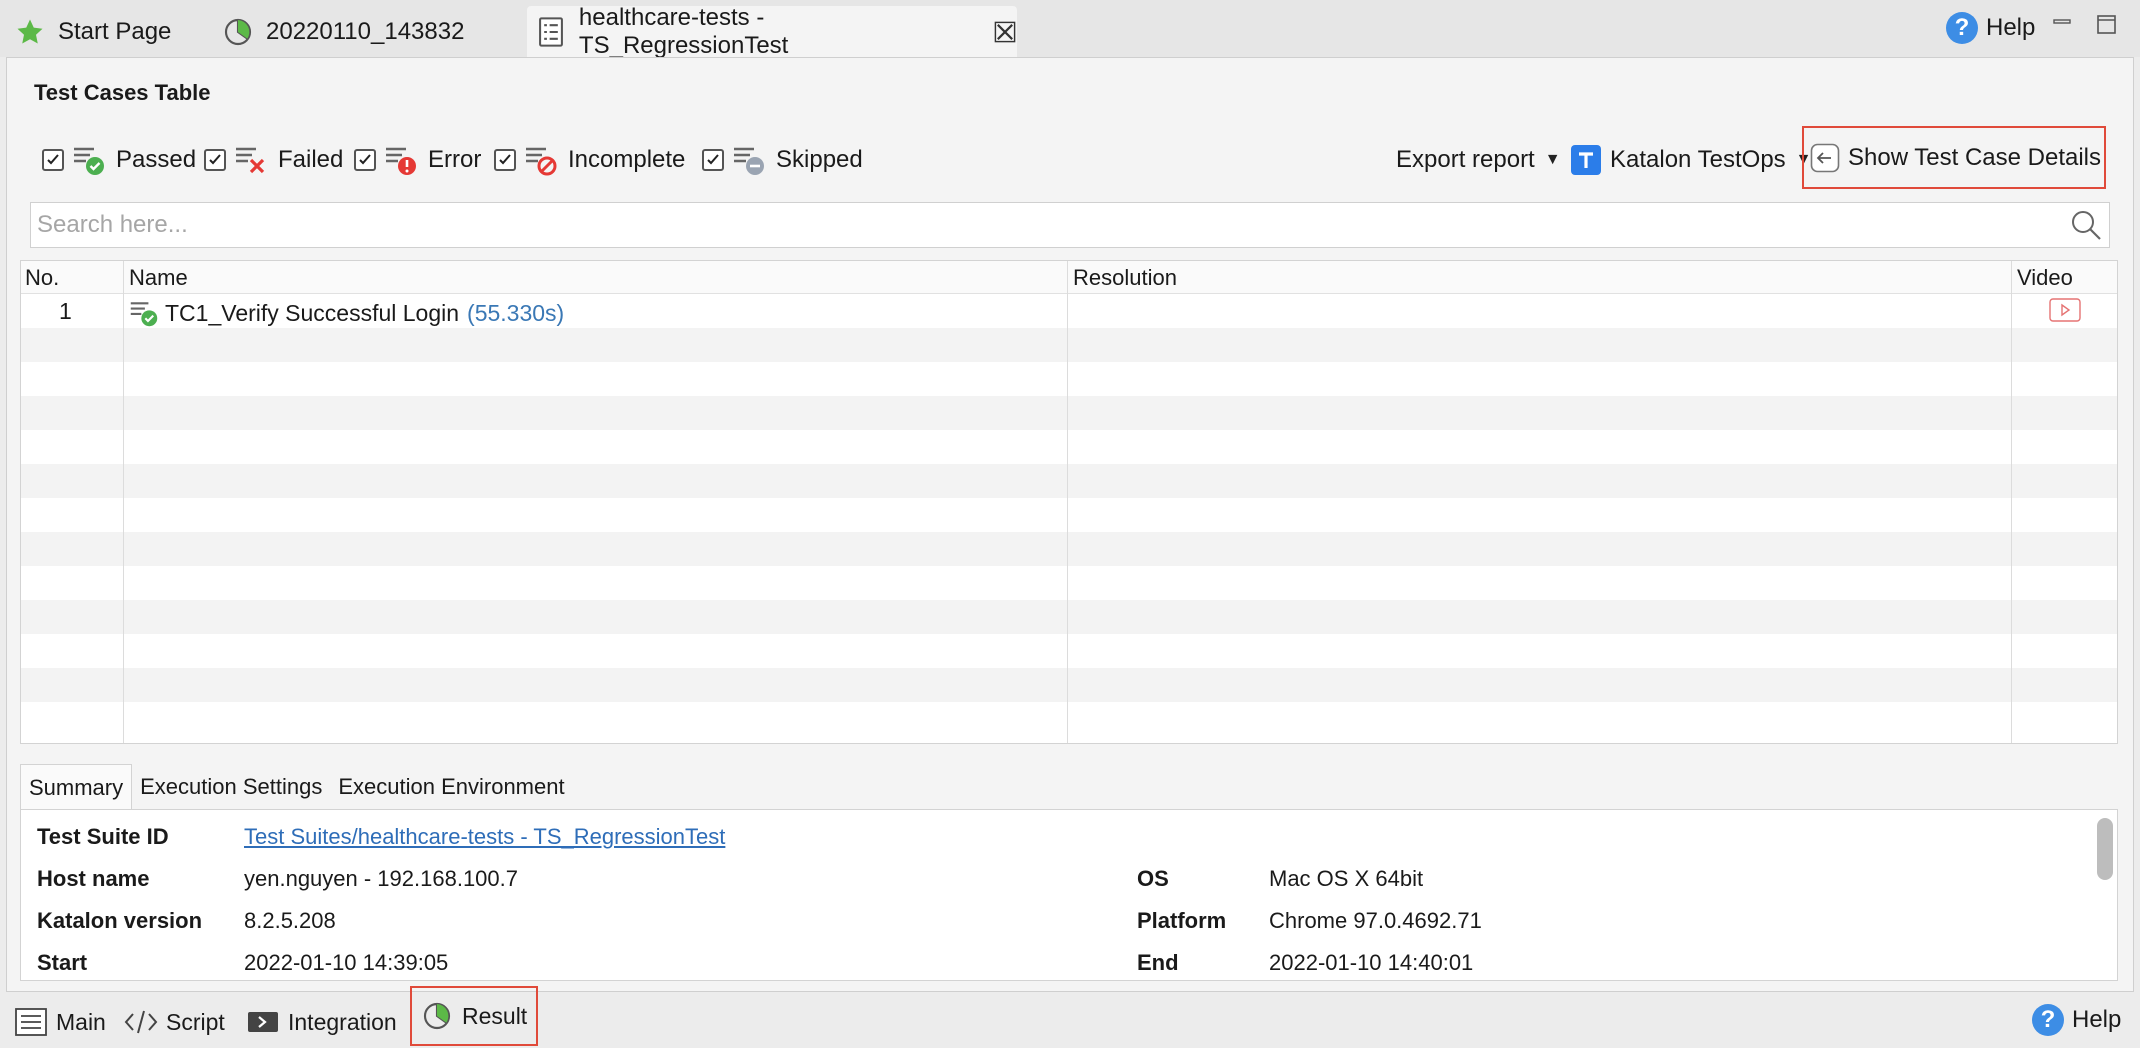  I want to click on bottom-tab-integration: Integration, so click(321, 1022).